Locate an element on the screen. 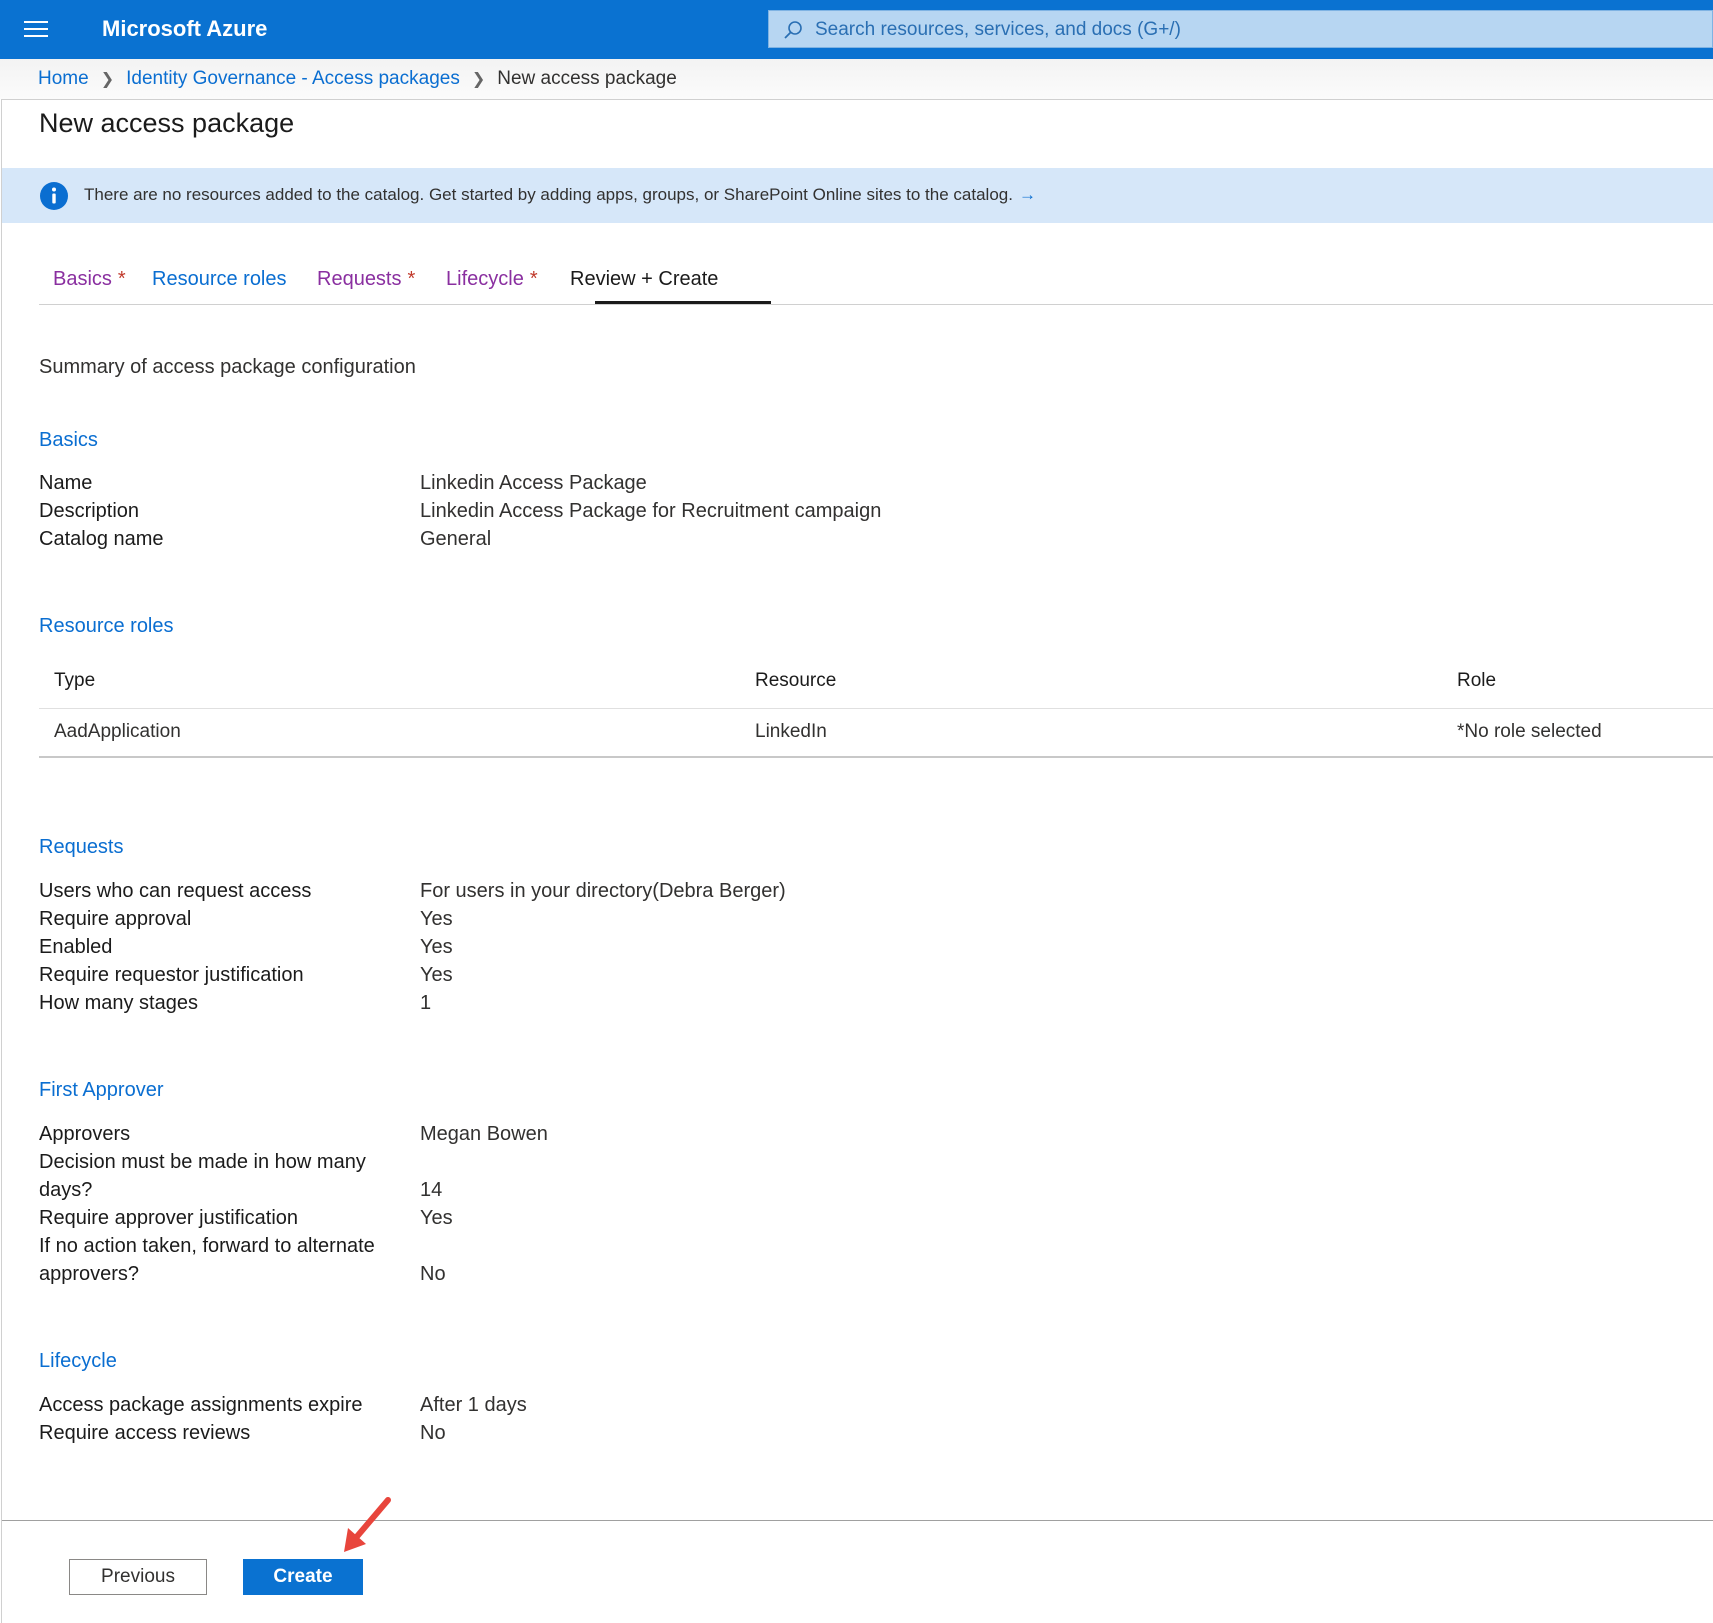 This screenshot has width=1713, height=1623. name-label: Name is located at coordinates (66, 483).